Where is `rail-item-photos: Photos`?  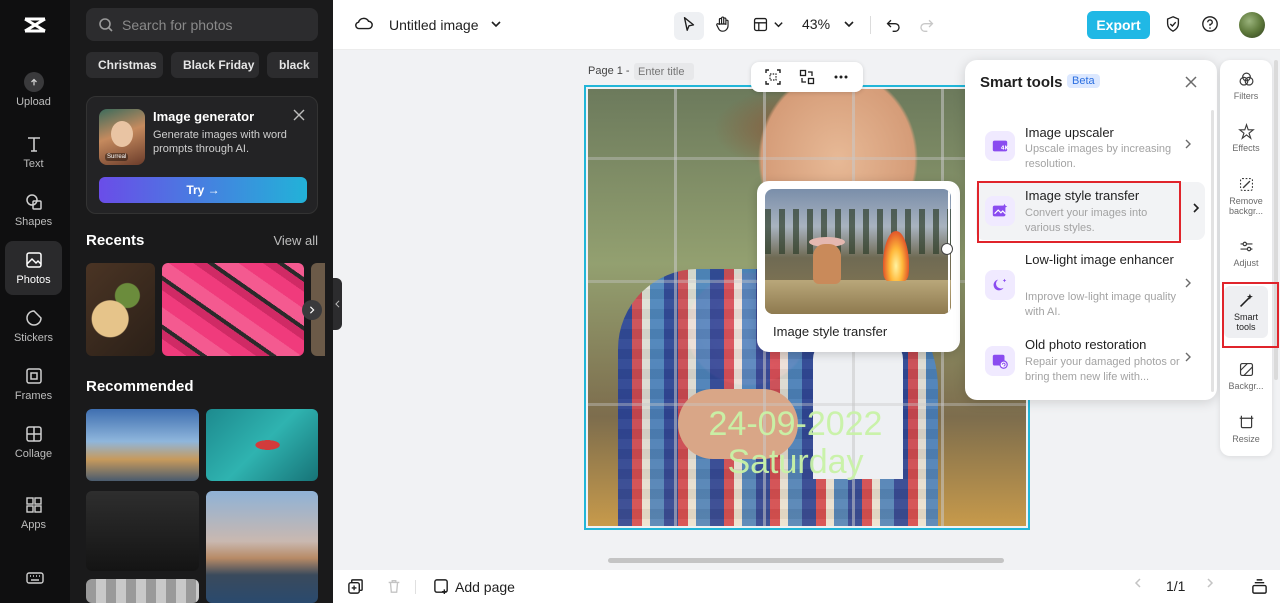 rail-item-photos: Photos is located at coordinates (33, 268).